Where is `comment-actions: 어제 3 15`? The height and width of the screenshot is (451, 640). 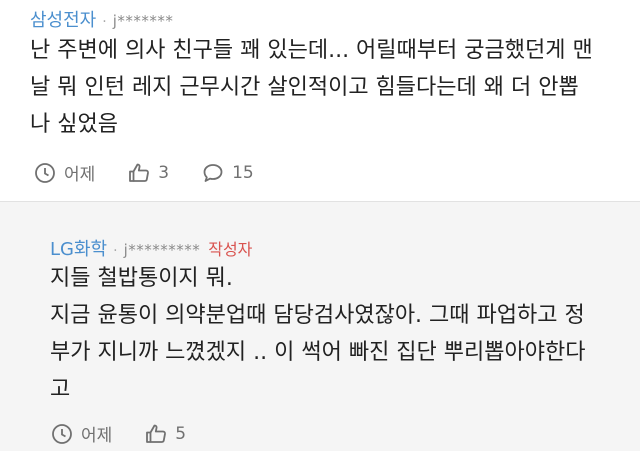 comment-actions: 어제 3 15 is located at coordinates (159, 172).